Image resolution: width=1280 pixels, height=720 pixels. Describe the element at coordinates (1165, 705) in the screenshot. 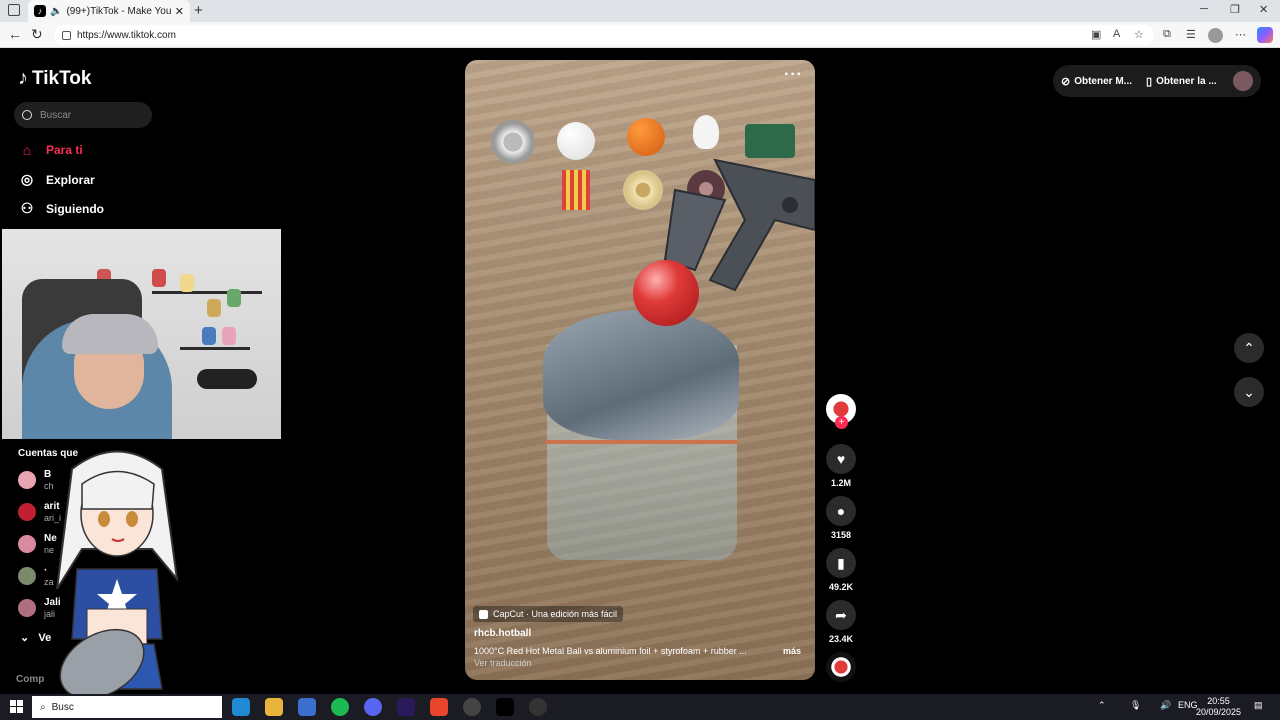

I see `volume-icon: 🔊` at that location.